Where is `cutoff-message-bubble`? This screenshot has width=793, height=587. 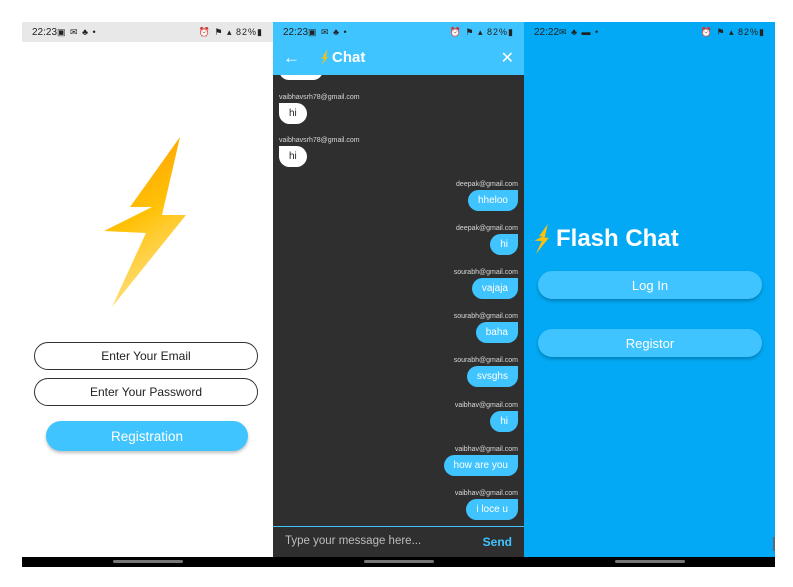 cutoff-message-bubble is located at coordinates (301, 77).